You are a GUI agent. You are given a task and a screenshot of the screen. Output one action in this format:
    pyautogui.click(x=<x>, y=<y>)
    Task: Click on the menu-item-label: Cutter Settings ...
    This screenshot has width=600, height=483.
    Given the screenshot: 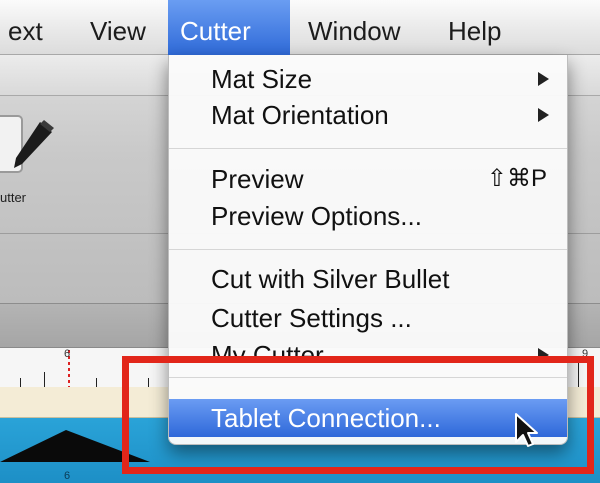 What is the action you would take?
    pyautogui.click(x=311, y=318)
    